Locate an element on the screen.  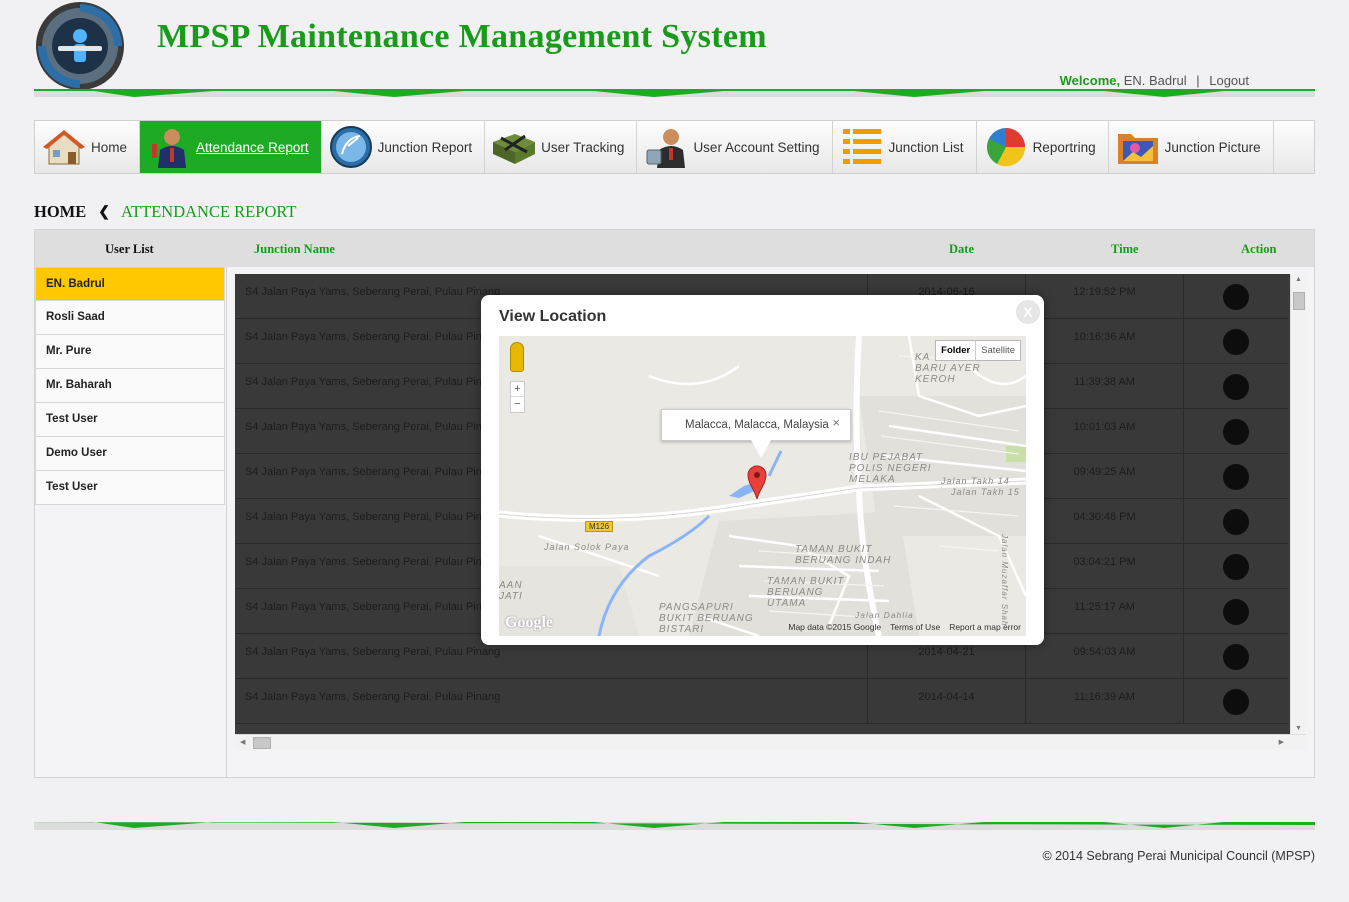
map-label: Jalan Dahlia is located at coordinates (884, 615).